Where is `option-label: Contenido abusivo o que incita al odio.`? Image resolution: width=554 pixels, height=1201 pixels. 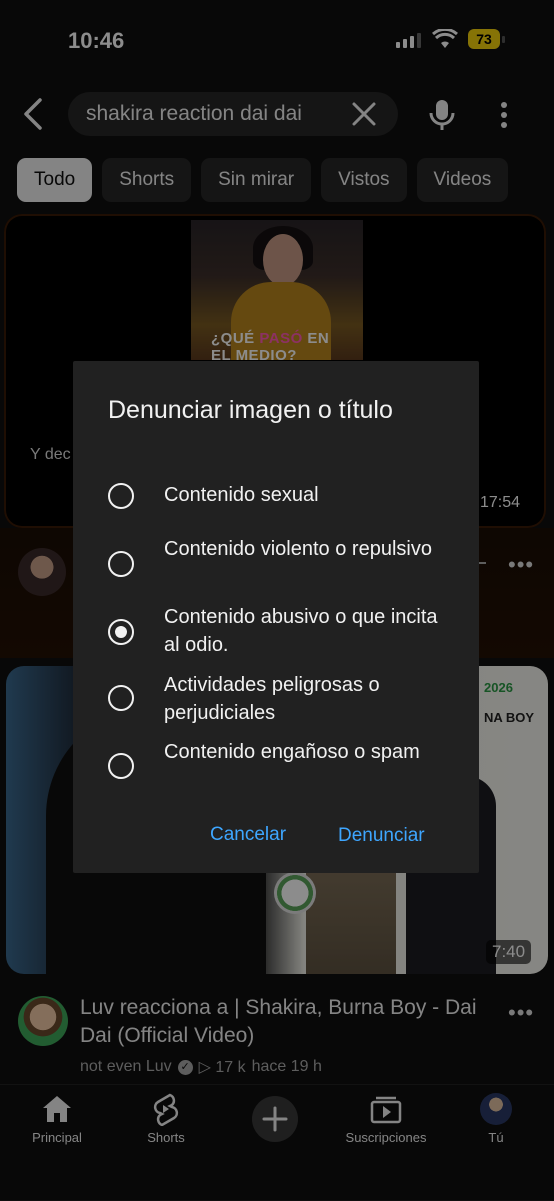
option-label: Contenido abusivo o que incita al odio. is located at coordinates (301, 631).